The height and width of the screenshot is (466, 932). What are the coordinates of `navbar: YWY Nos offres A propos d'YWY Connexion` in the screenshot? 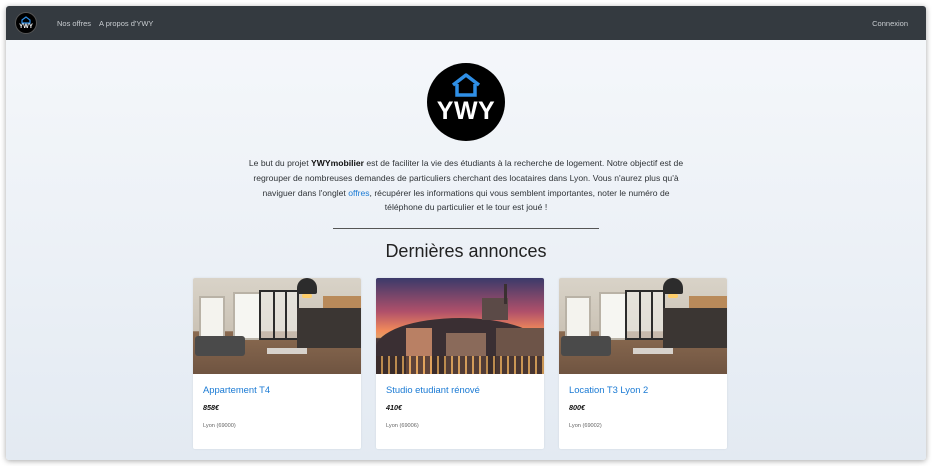 It's located at (466, 23).